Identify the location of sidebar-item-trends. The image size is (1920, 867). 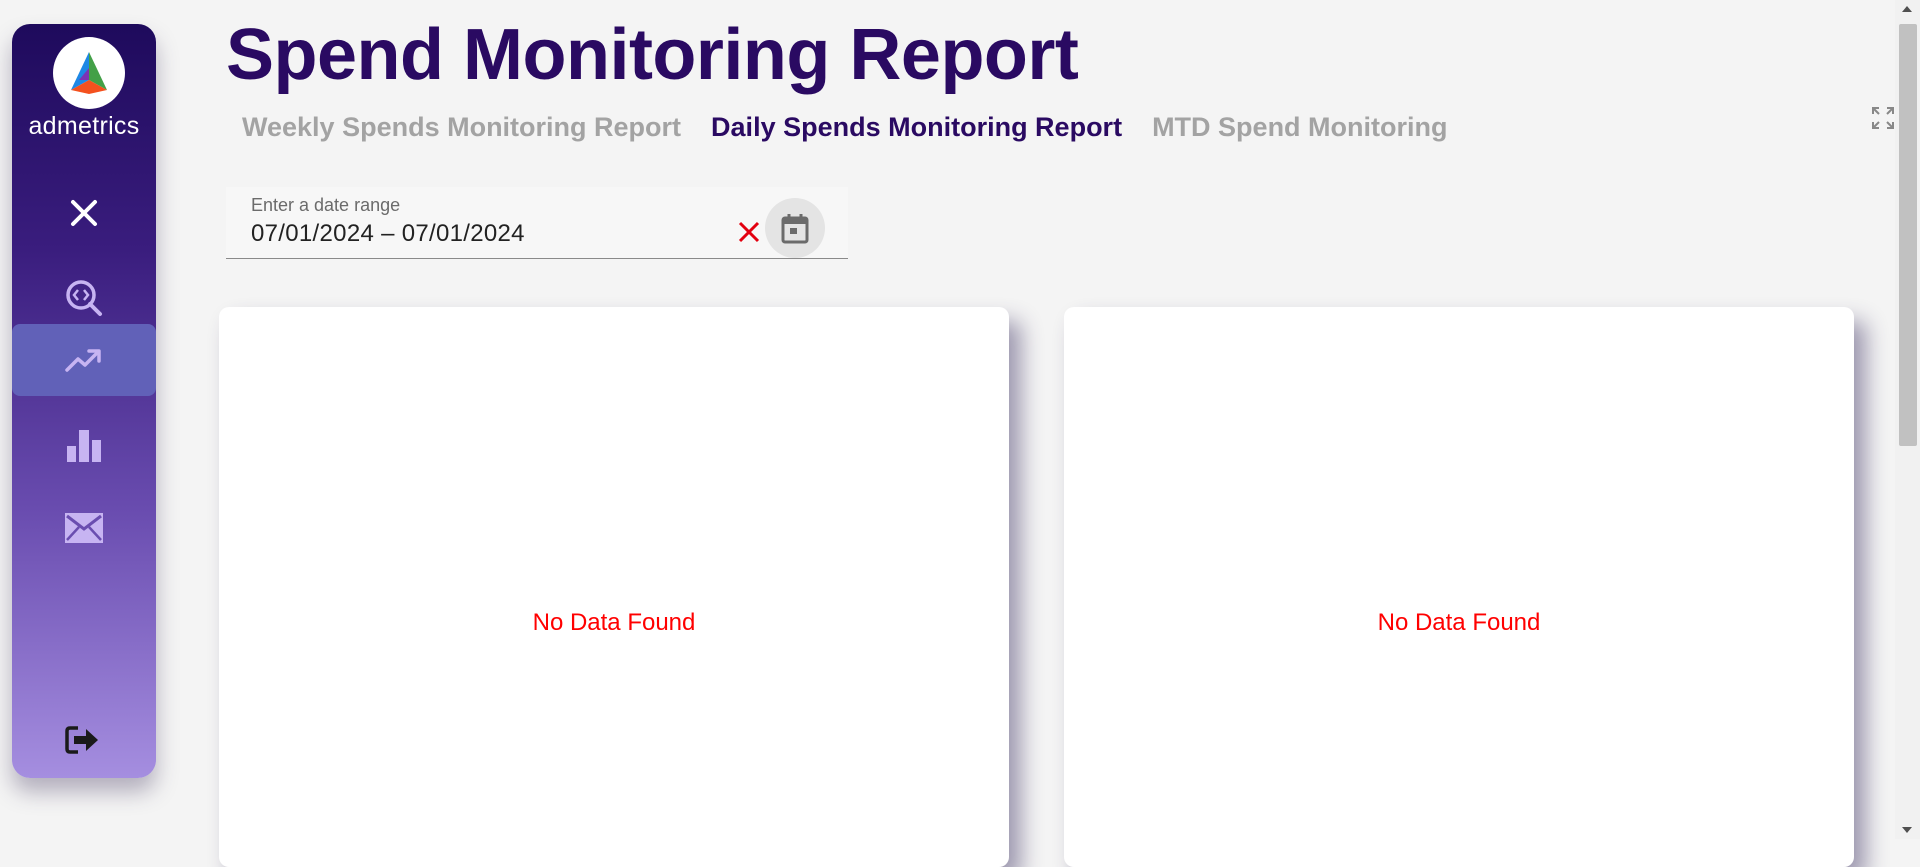
(84, 360).